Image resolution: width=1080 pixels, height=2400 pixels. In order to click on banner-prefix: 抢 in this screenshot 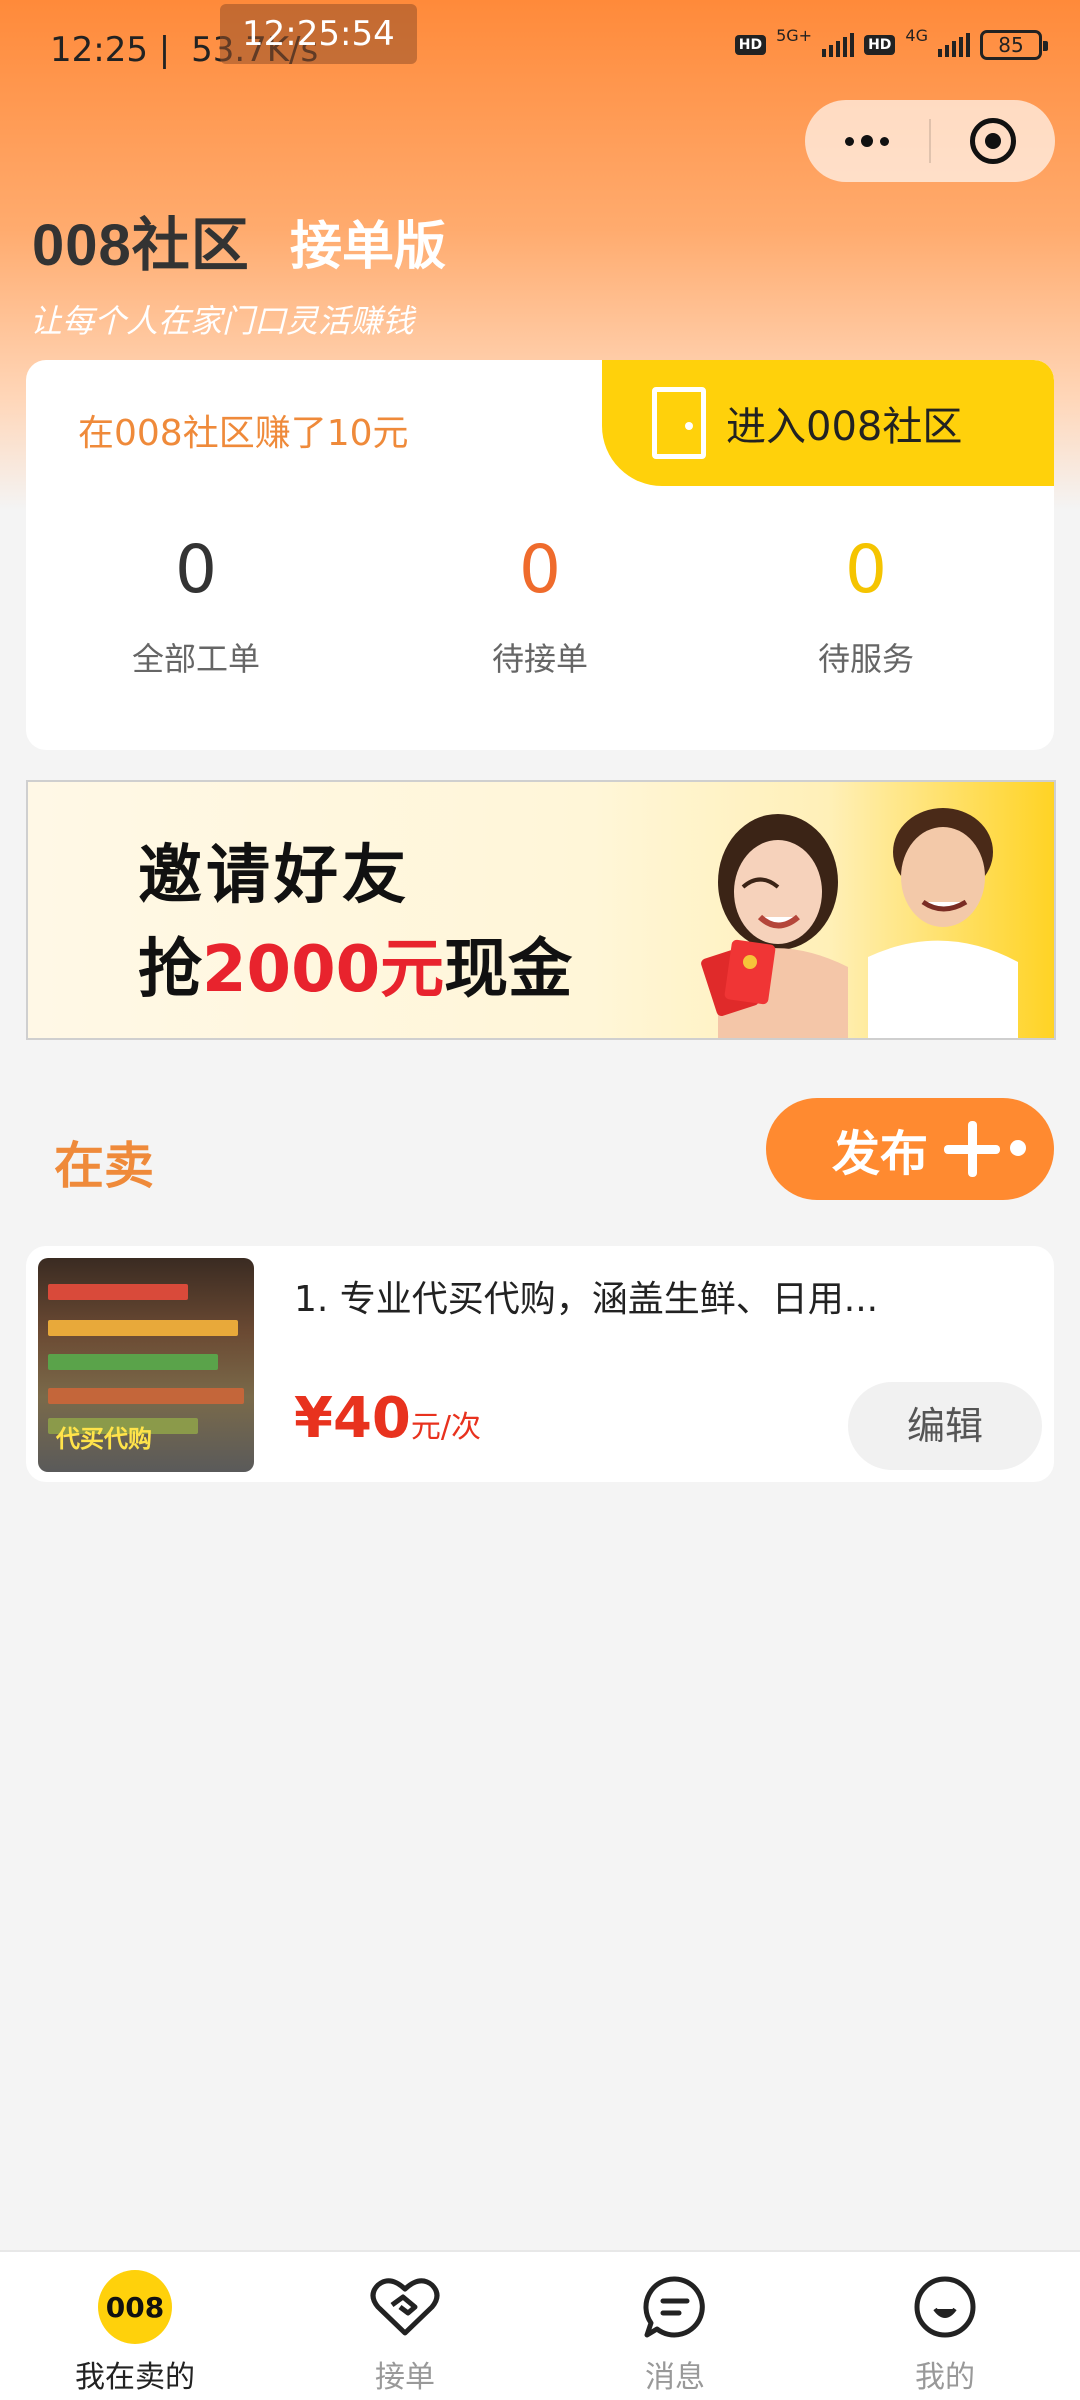, I will do `click(170, 970)`.